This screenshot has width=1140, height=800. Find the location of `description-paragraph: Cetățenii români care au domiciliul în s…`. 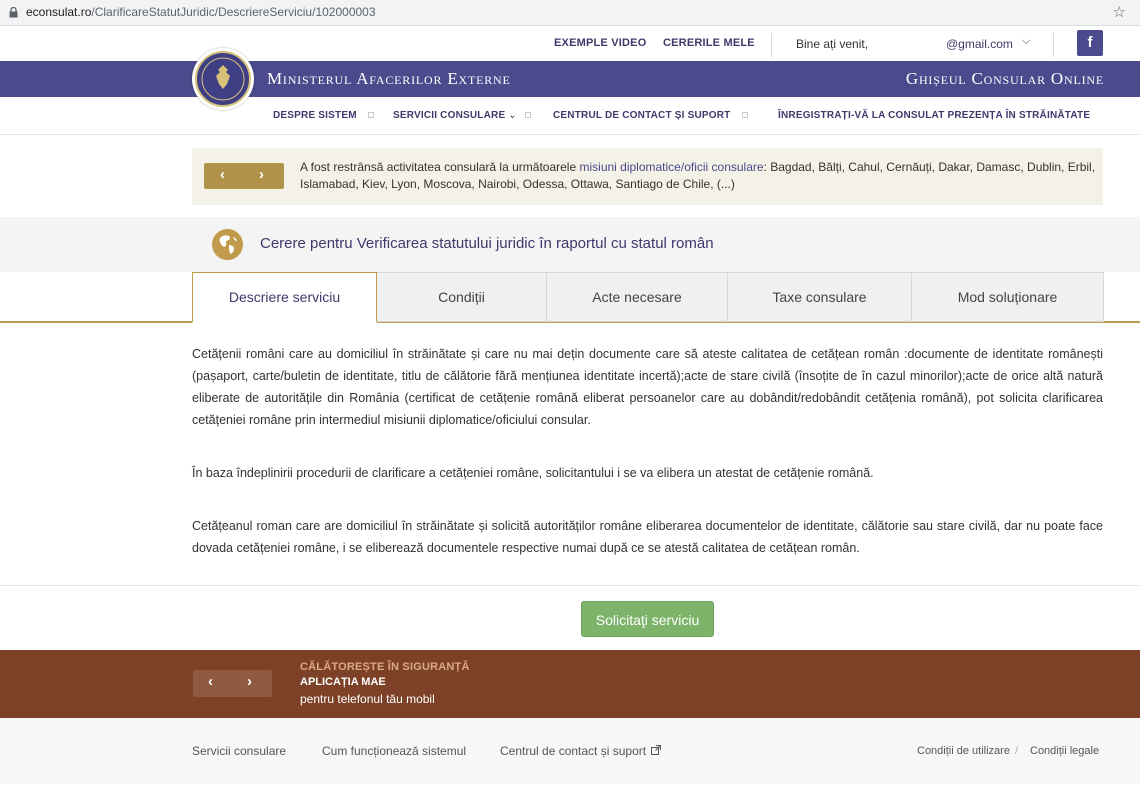

description-paragraph: Cetățenii români care au domiciliul în s… is located at coordinates (647, 387).